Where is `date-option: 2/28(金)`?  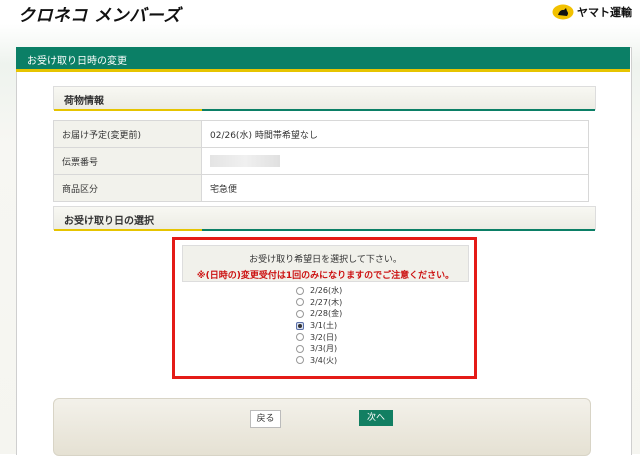
date-option: 2/28(金) is located at coordinates (319, 314).